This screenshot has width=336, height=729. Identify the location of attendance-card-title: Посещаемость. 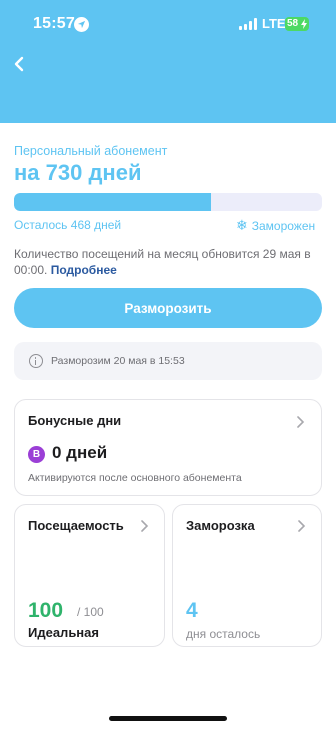
(76, 525).